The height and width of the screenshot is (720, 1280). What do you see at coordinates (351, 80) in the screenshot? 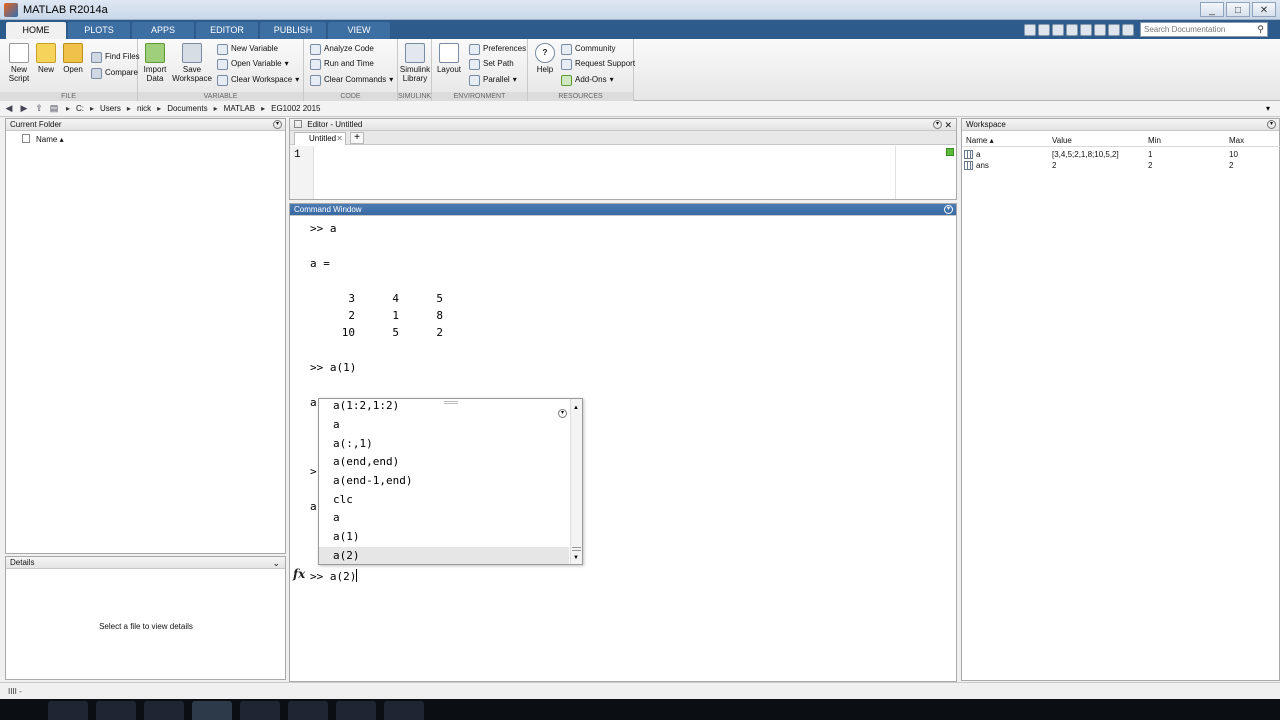
I see `clear-commands-button: Clear Commands ▾` at bounding box center [351, 80].